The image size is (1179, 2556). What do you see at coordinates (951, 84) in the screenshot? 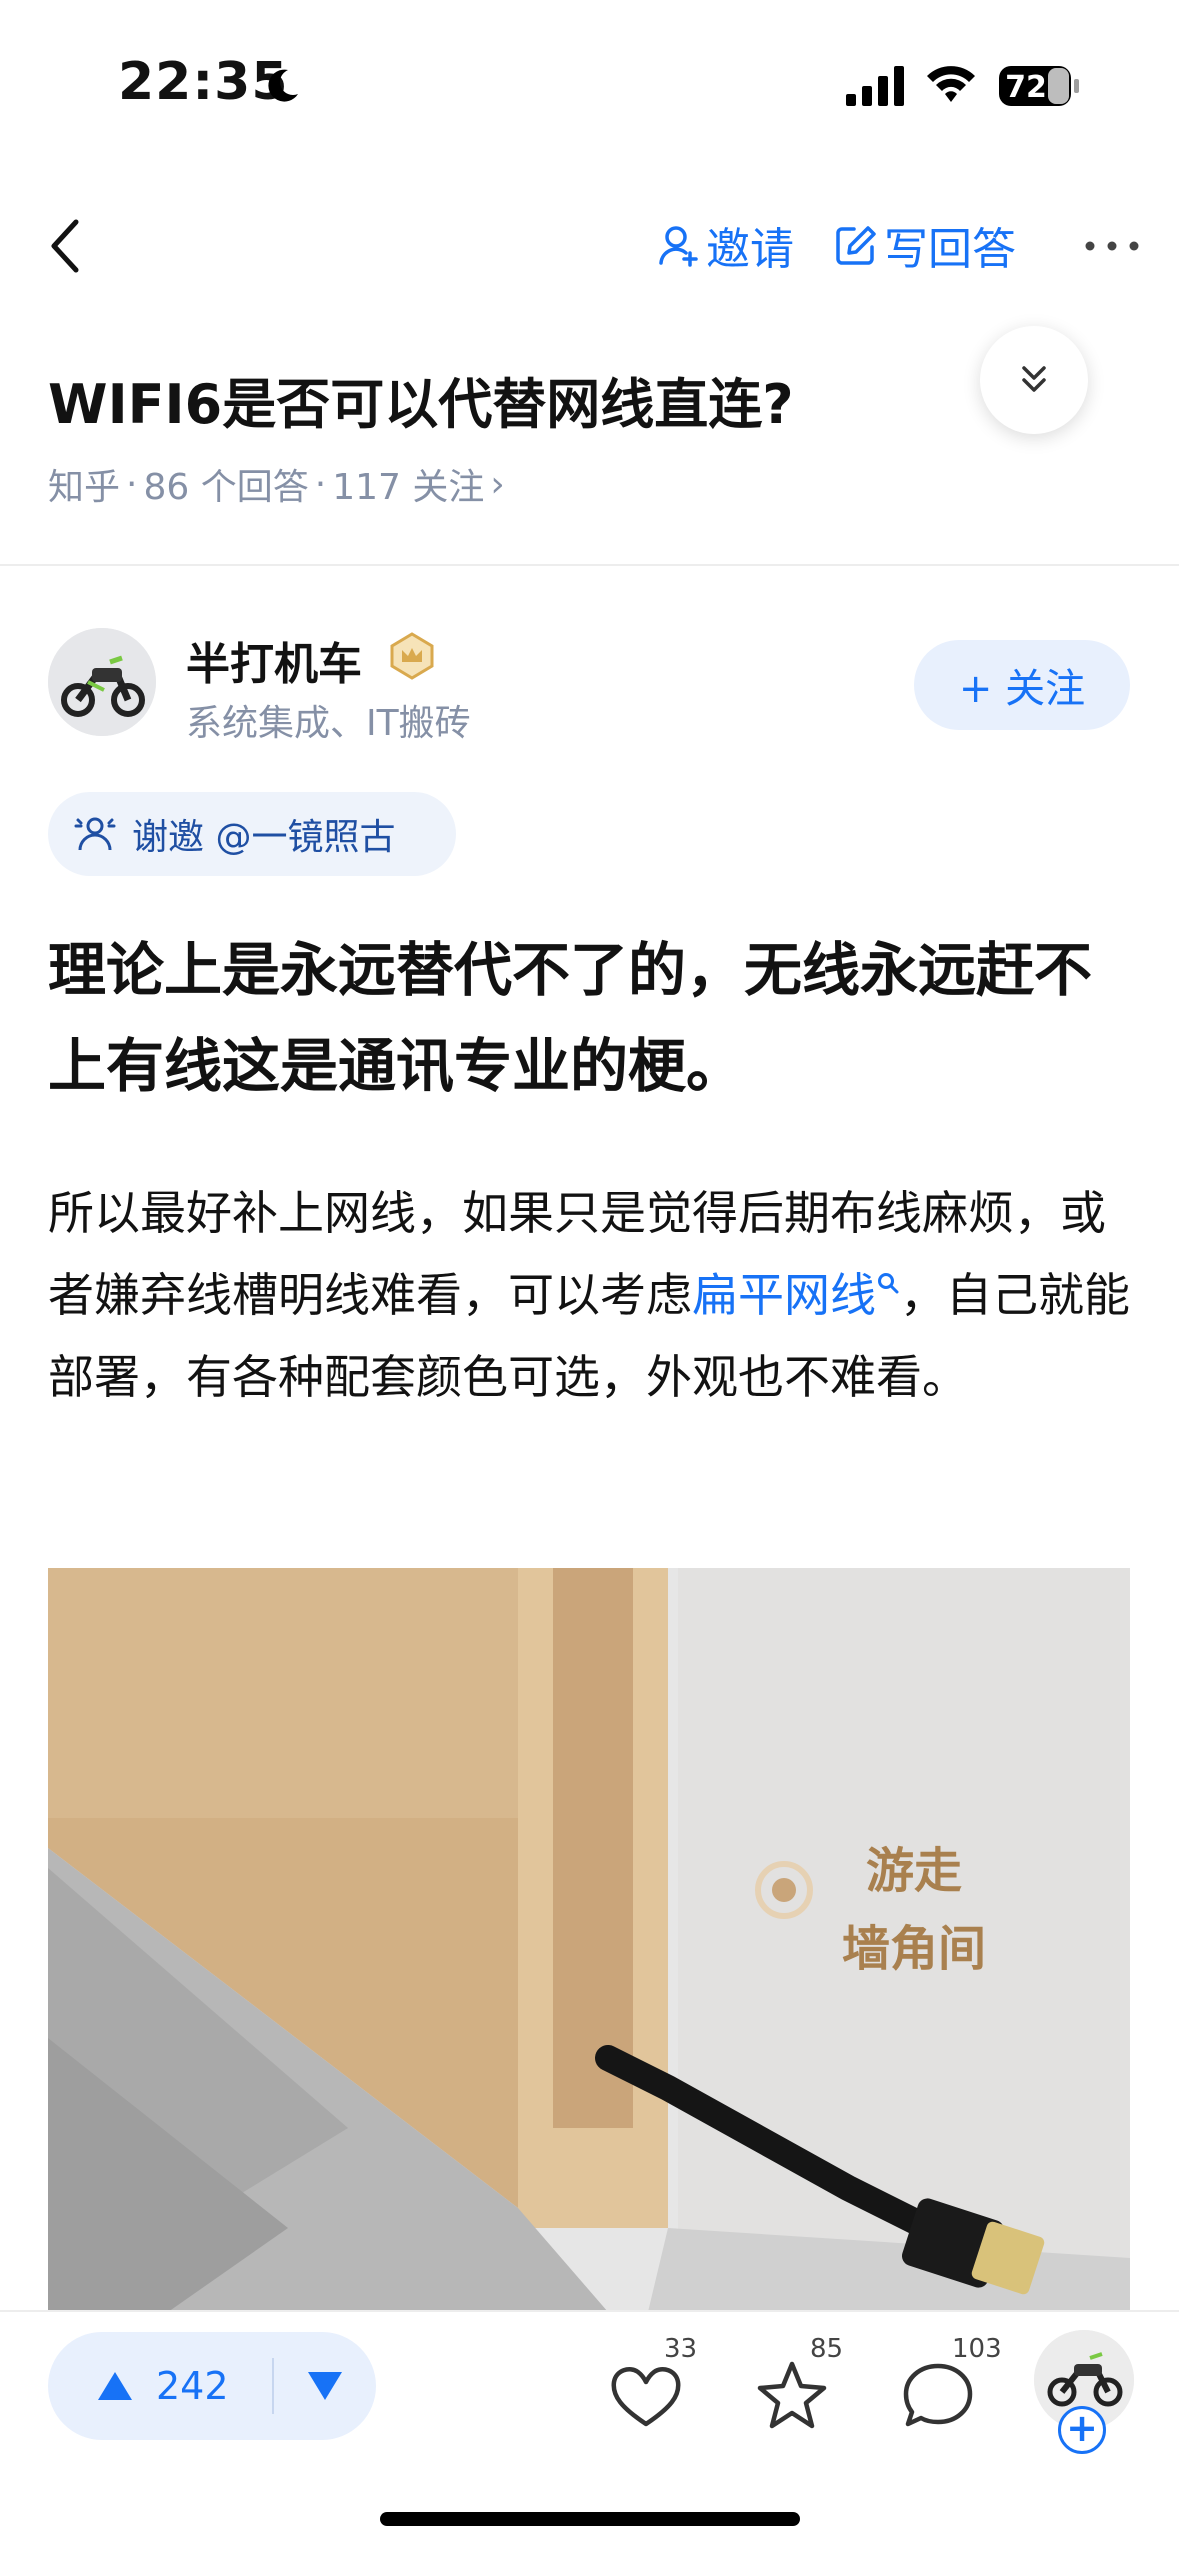
I see `wifi-icon` at bounding box center [951, 84].